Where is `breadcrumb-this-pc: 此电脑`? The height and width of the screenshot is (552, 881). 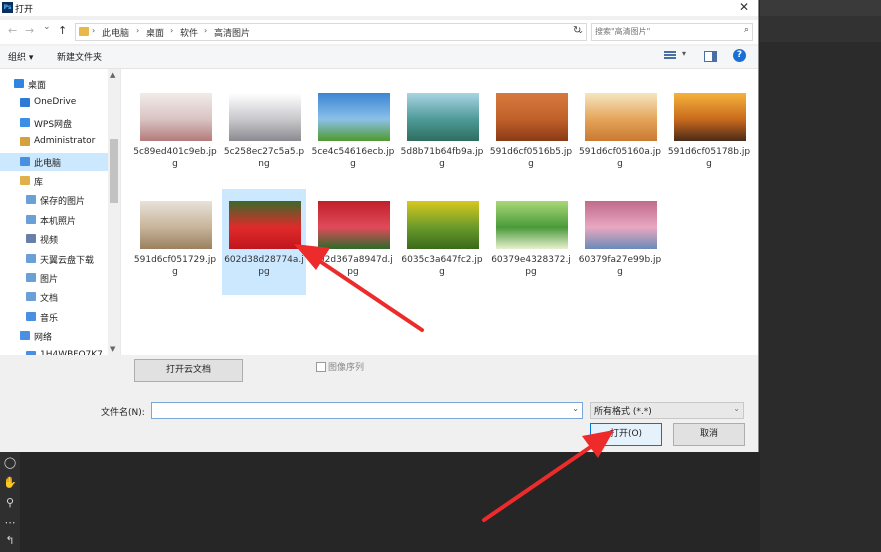 breadcrumb-this-pc: 此电脑 is located at coordinates (115, 32).